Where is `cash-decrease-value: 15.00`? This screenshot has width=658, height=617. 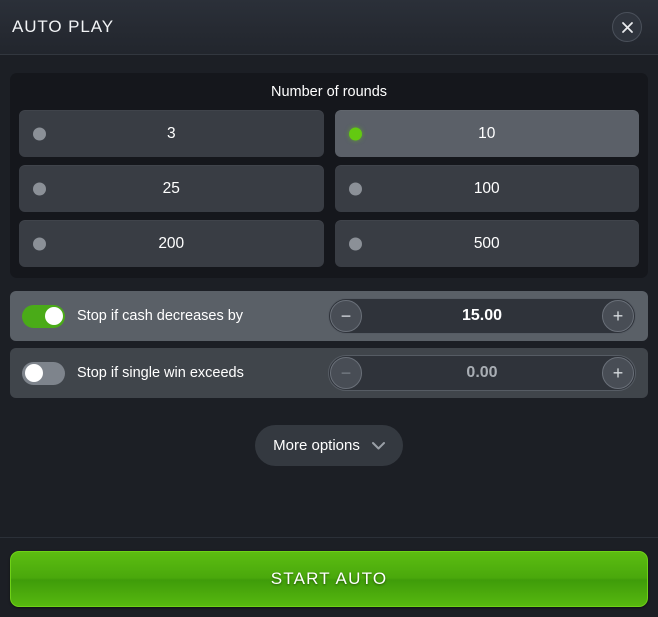 cash-decrease-value: 15.00 is located at coordinates (482, 316).